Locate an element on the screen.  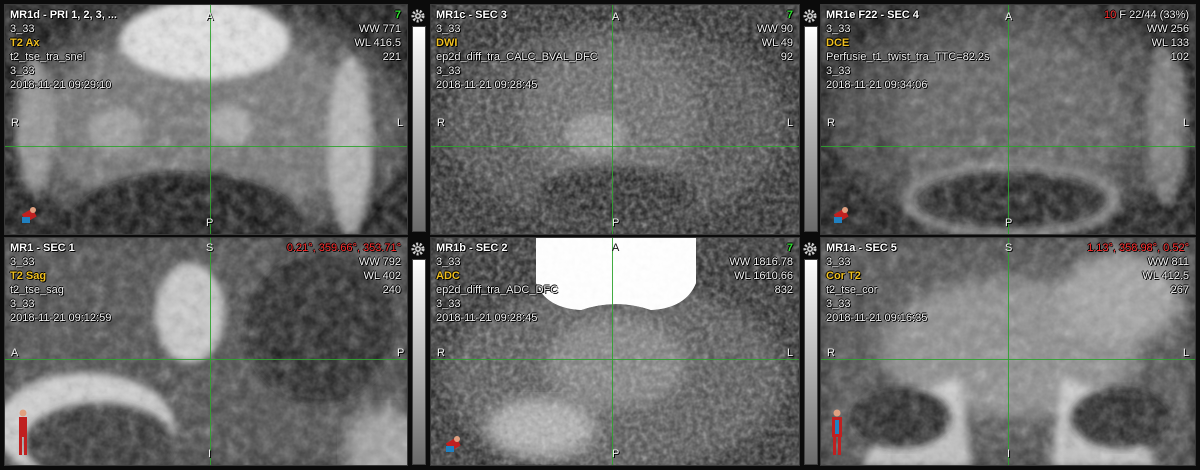
protocol-label: t2_tse_cor is located at coordinates (852, 290).